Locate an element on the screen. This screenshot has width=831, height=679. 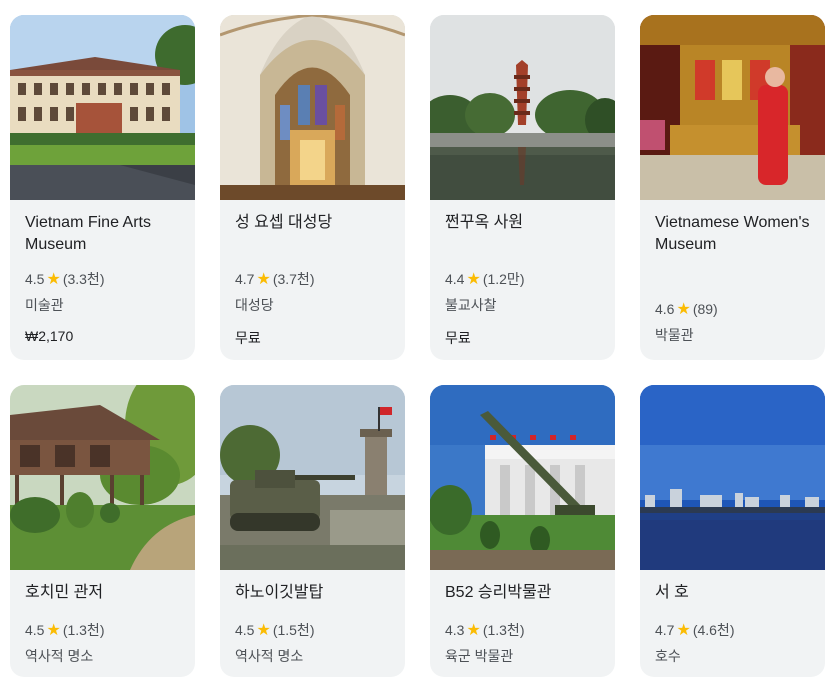
place-category: 박물관 is located at coordinates (674, 335).